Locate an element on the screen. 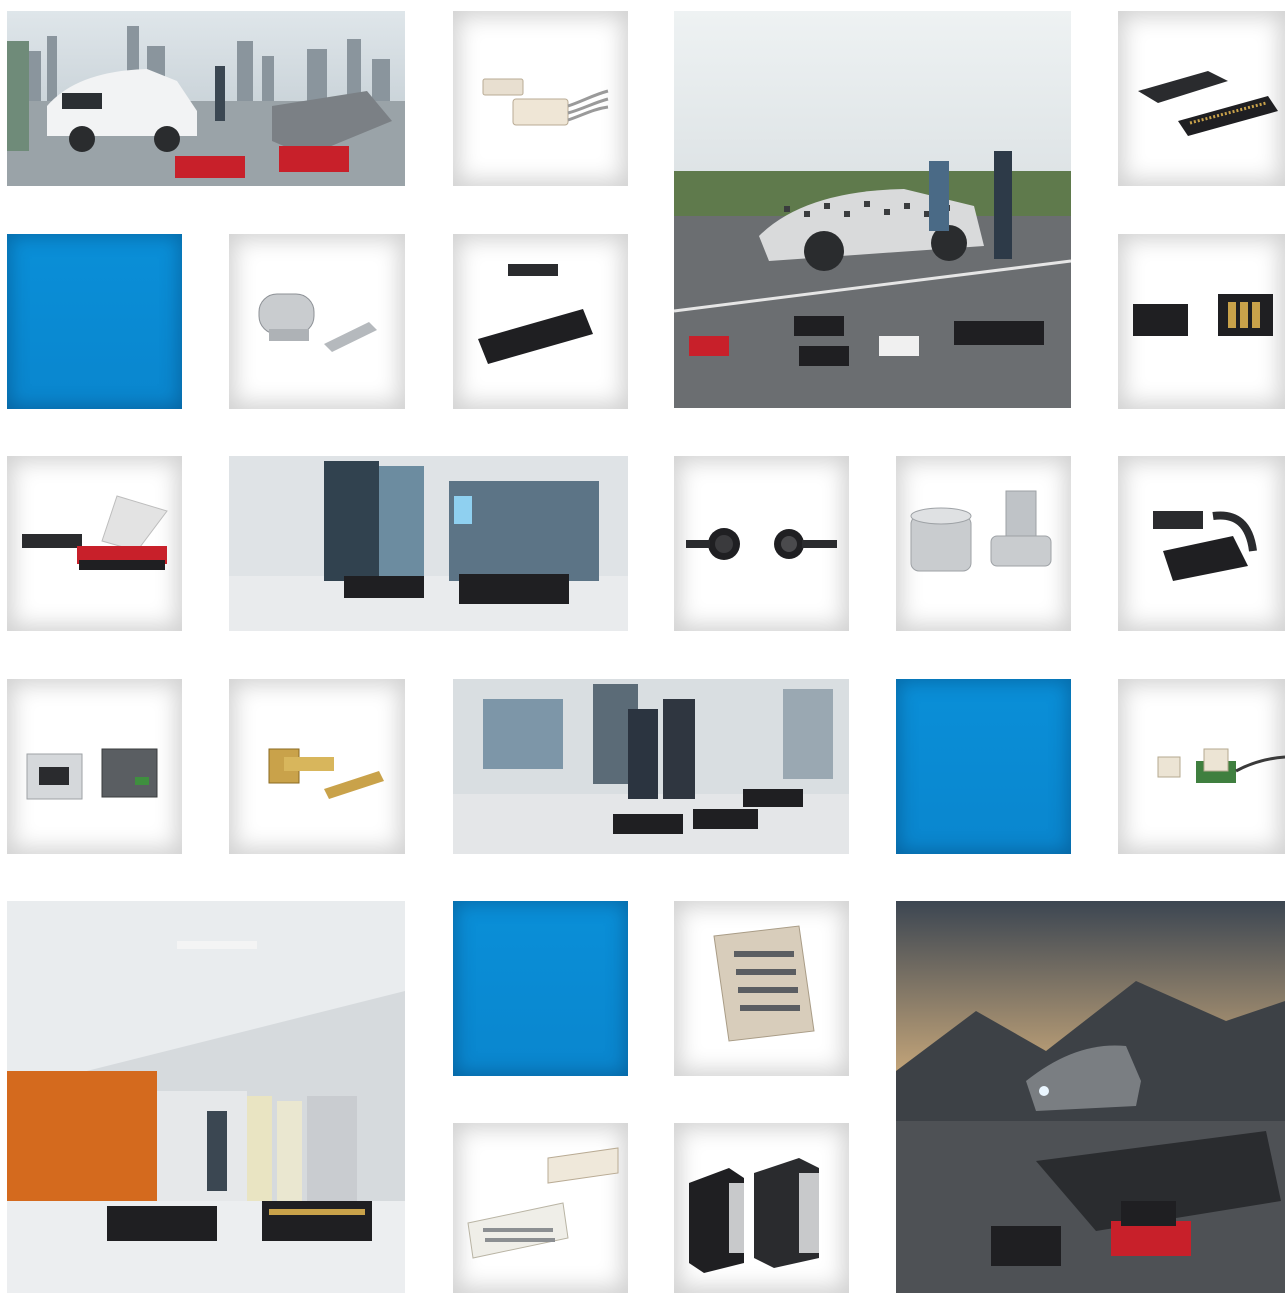 This screenshot has height=1293, width=1285. ribbon-connector-red-tile is located at coordinates (94, 543).